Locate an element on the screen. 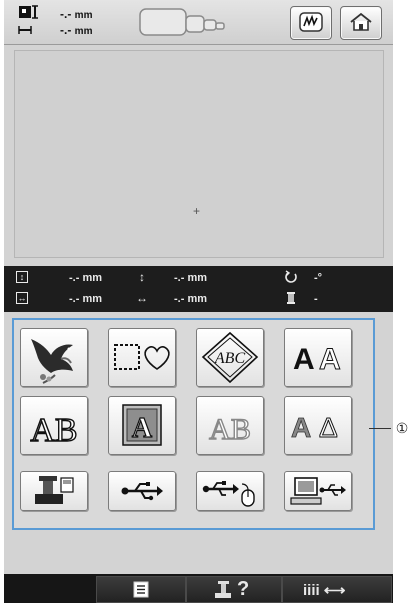 This screenshot has height=603, width=416. top-bar: -.- mm -.- mm is located at coordinates (198, 22).